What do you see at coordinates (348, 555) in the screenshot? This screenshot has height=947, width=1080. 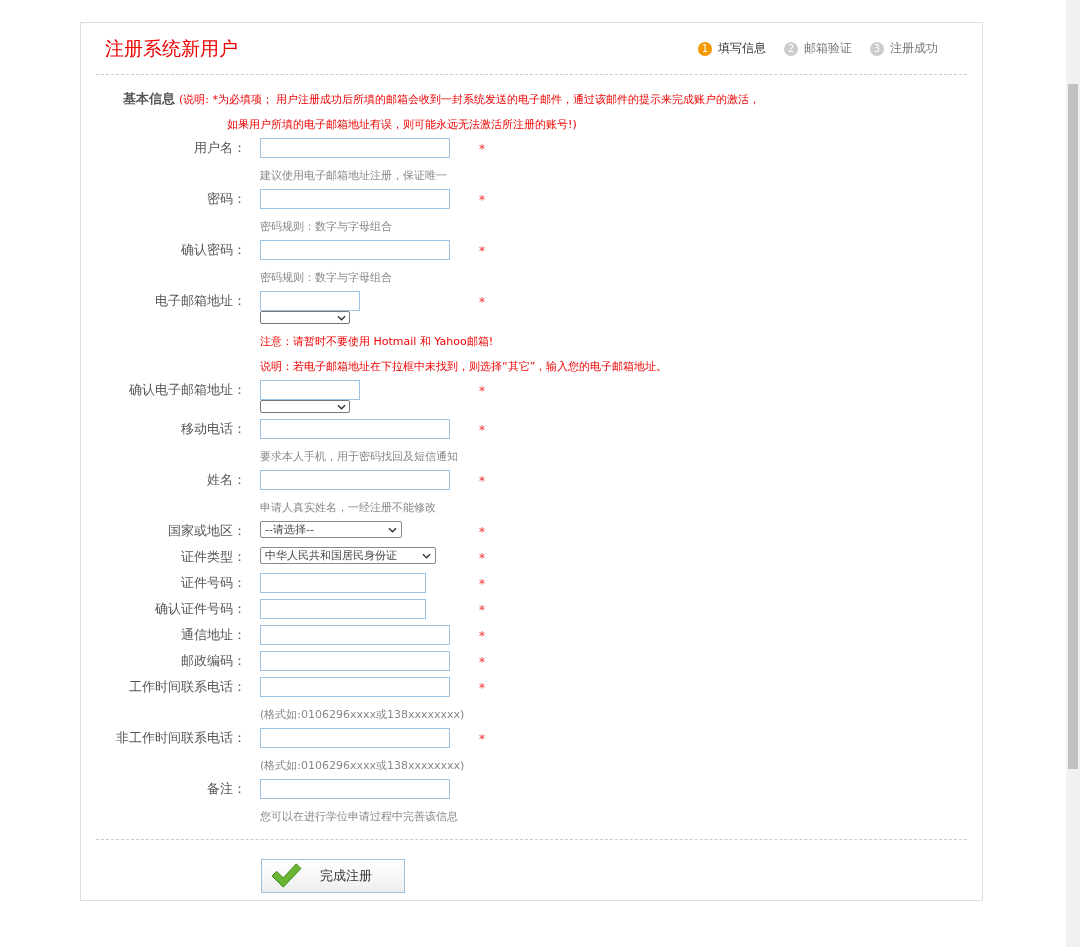 I see `dropdown: 中华人民共和国居民身份证` at bounding box center [348, 555].